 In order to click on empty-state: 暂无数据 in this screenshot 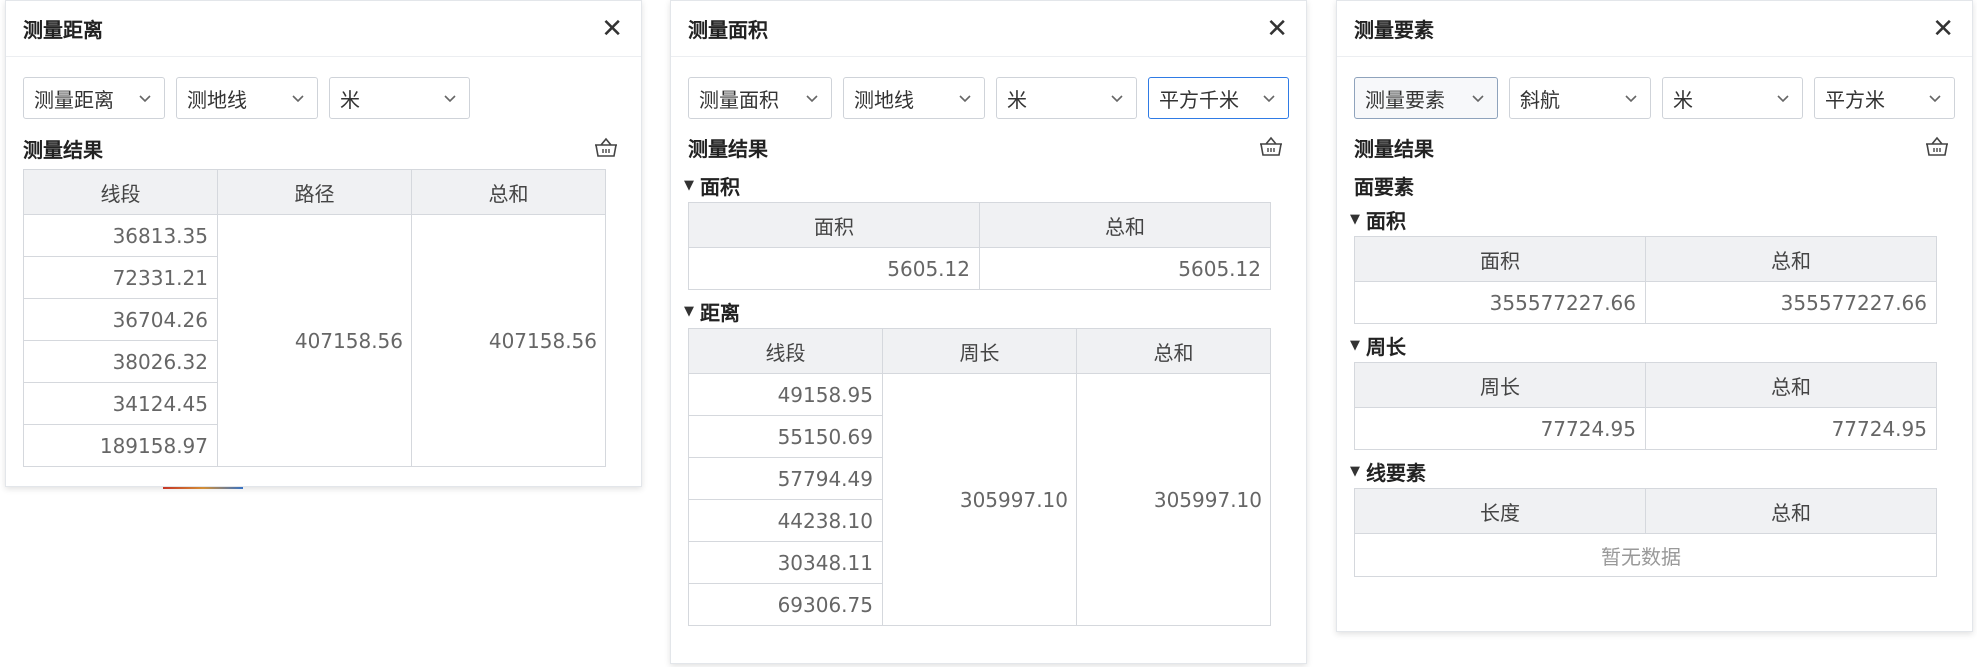, I will do `click(1645, 555)`.